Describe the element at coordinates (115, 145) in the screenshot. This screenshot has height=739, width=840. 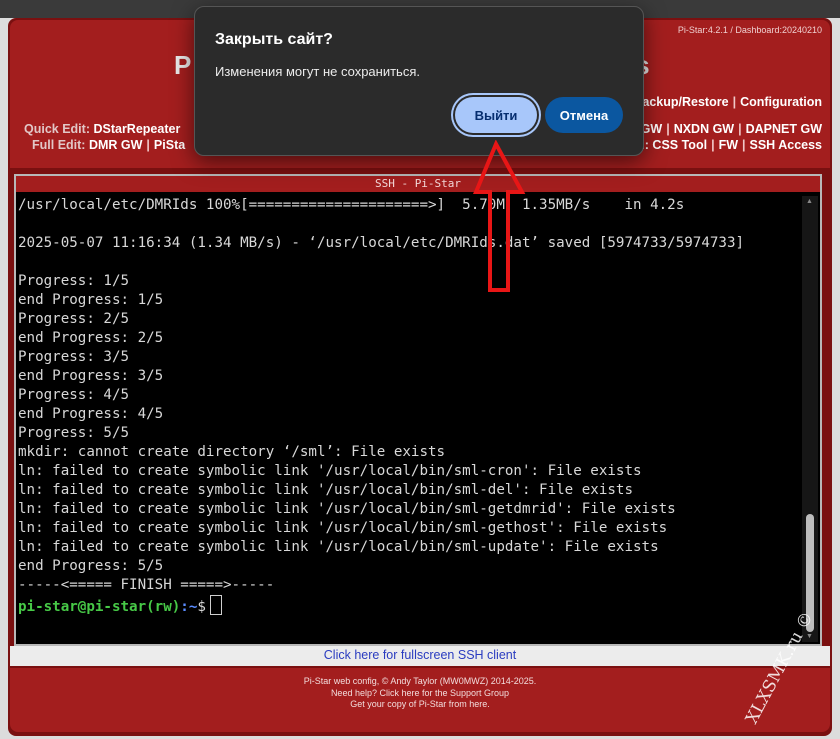
I see `full-edit-dmrgw-link: DMR GW` at that location.